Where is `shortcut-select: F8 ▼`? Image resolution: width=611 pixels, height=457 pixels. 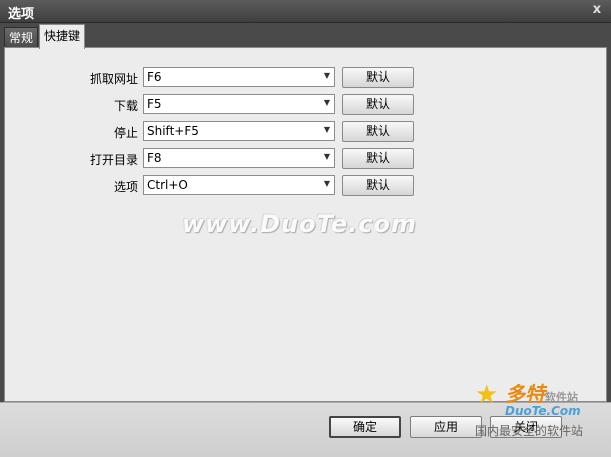 shortcut-select: F8 ▼ is located at coordinates (239, 158).